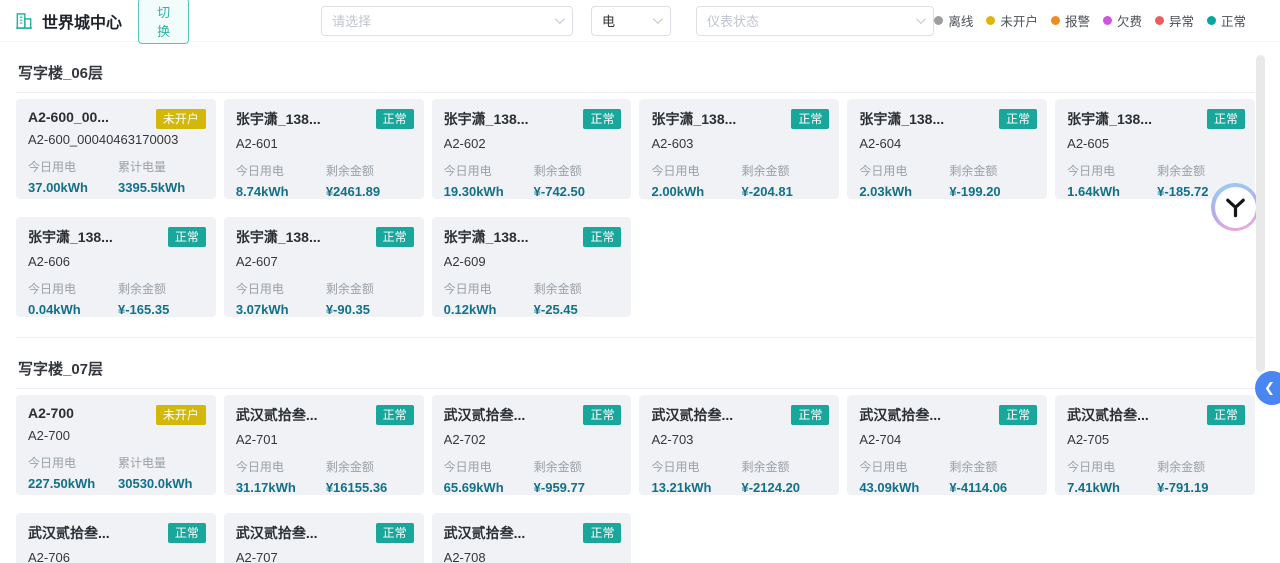 The height and width of the screenshot is (563, 1280). I want to click on metric-balance: 剩余金额 ¥-2124.20, so click(784, 476).